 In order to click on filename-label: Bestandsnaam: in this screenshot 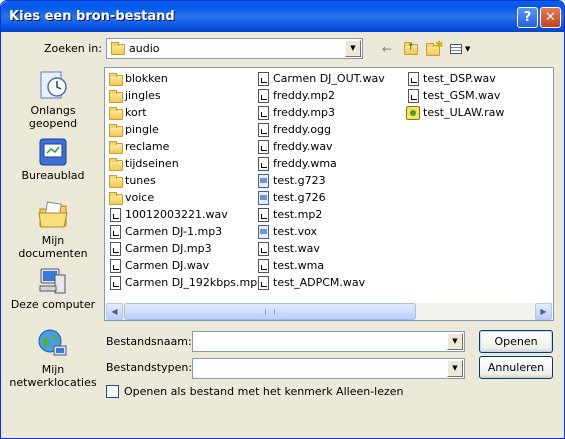, I will do `click(149, 341)`.